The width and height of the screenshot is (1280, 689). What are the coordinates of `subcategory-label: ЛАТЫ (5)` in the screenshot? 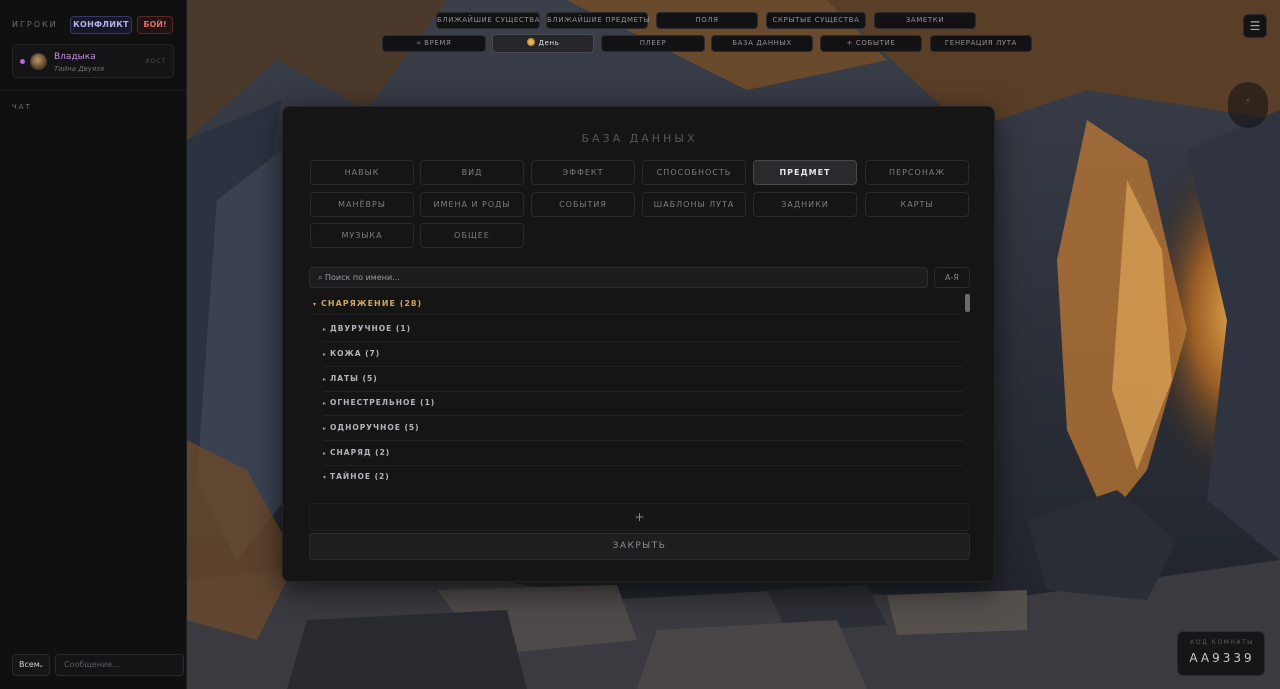 It's located at (354, 378).